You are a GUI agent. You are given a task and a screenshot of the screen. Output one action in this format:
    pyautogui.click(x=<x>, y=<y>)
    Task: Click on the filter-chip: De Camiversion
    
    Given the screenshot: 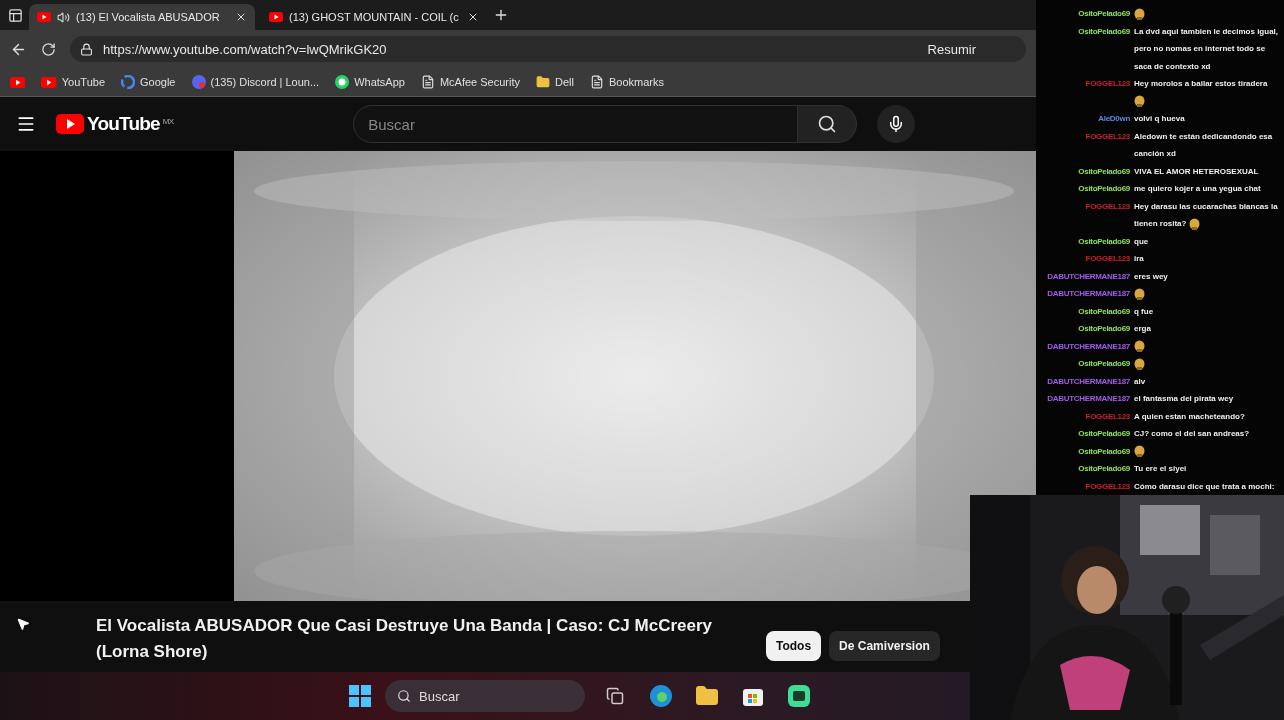 What is the action you would take?
    pyautogui.click(x=884, y=646)
    